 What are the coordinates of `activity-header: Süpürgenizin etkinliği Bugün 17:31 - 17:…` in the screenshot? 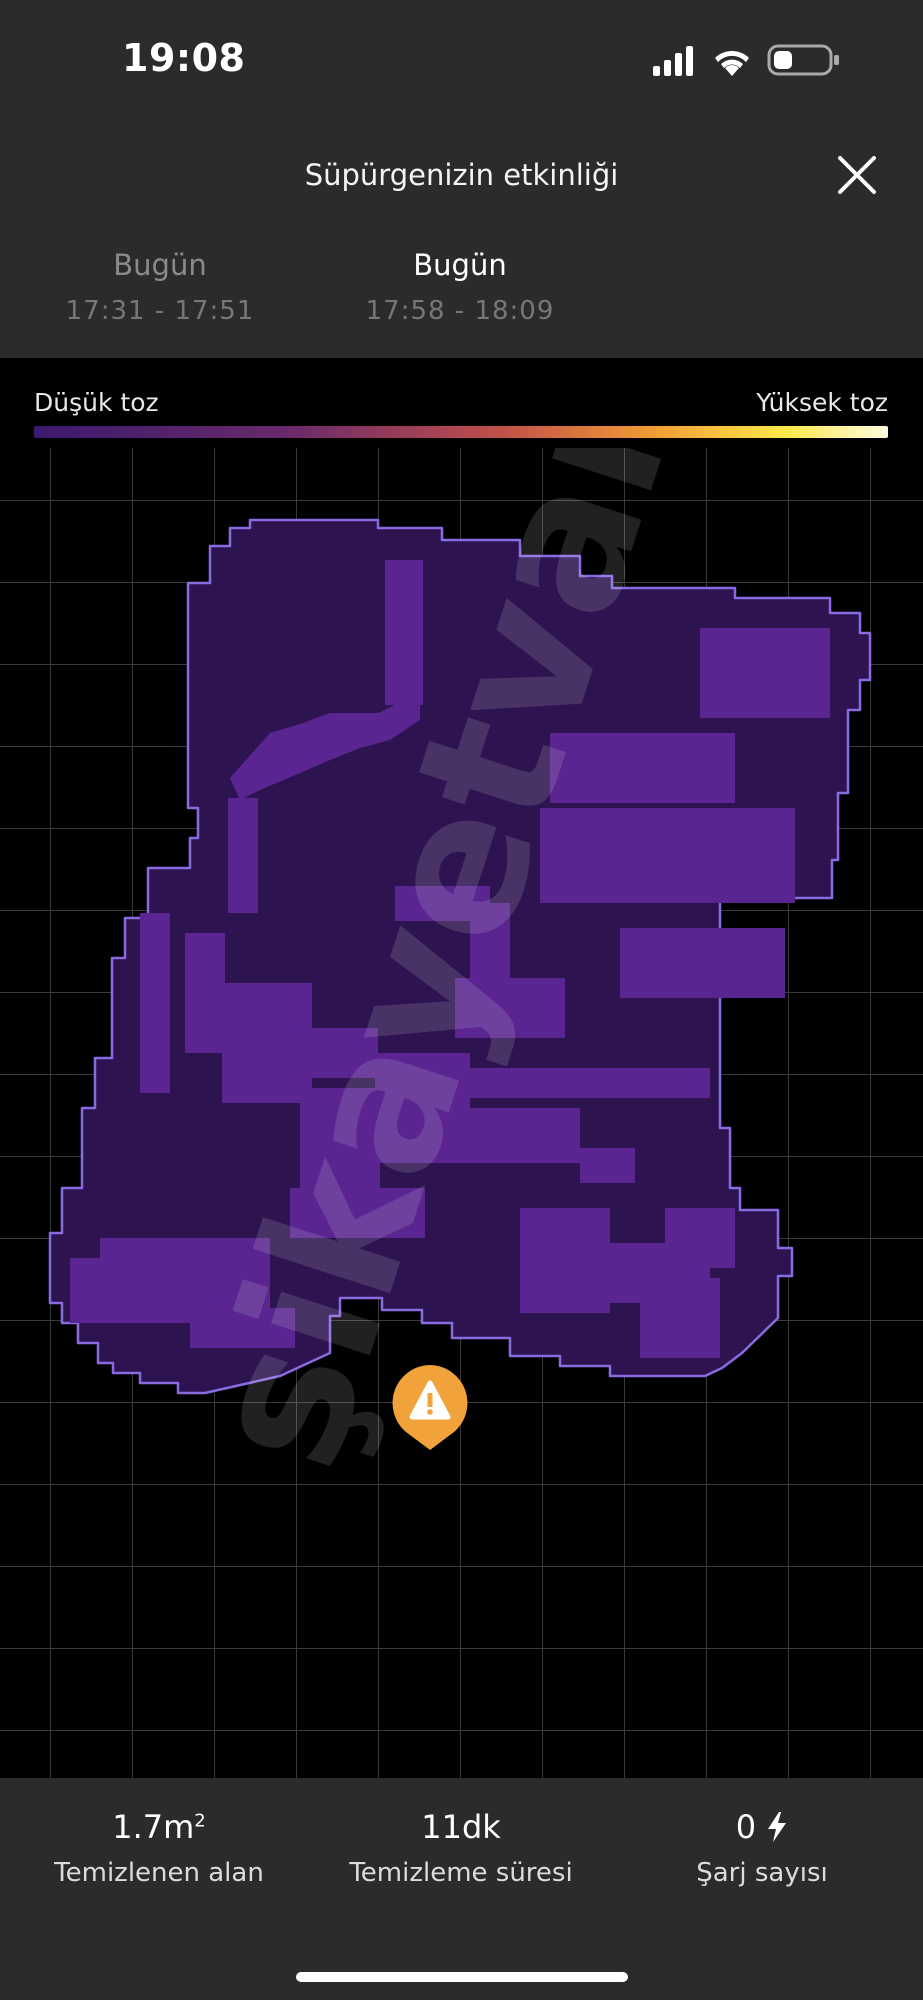 It's located at (461, 239).